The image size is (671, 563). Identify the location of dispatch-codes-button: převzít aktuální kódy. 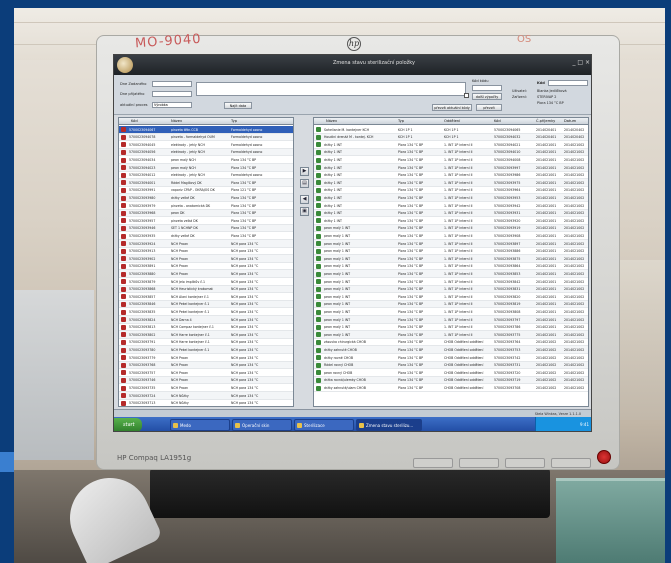
(452, 107).